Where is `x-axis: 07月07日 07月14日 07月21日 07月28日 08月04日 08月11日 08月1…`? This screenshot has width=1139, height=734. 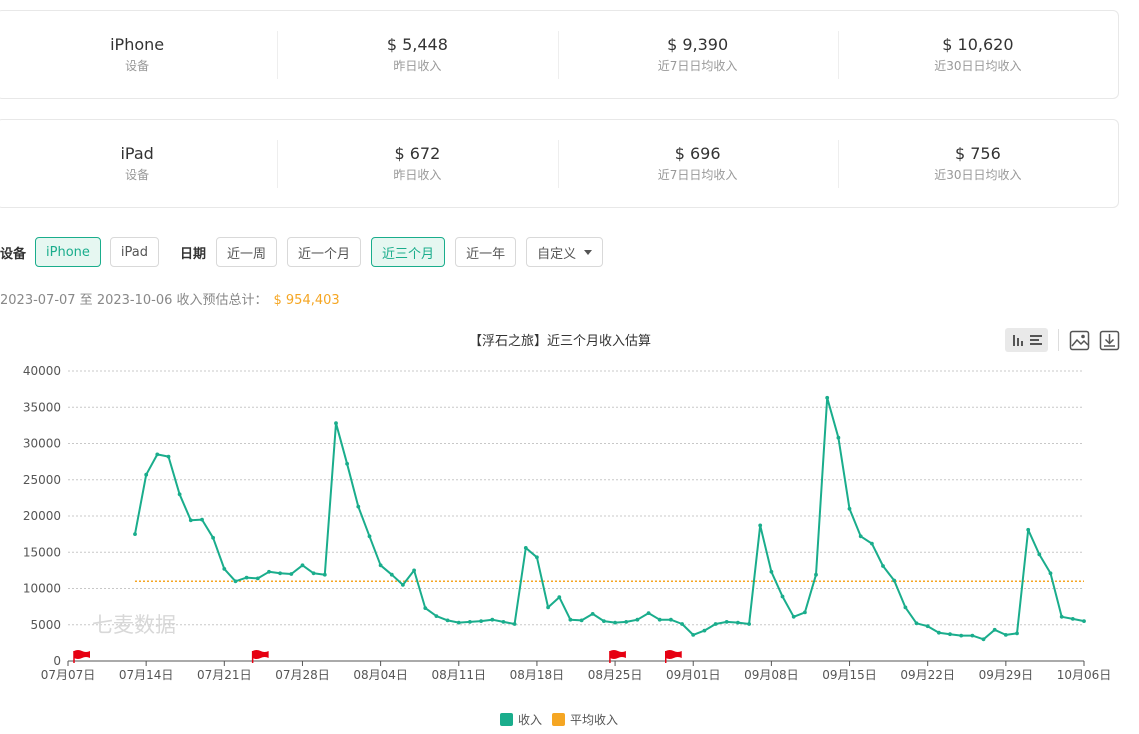 x-axis: 07月07日 07月14日 07月21日 07月28日 08月04日 08月11日 08月1… is located at coordinates (576, 671).